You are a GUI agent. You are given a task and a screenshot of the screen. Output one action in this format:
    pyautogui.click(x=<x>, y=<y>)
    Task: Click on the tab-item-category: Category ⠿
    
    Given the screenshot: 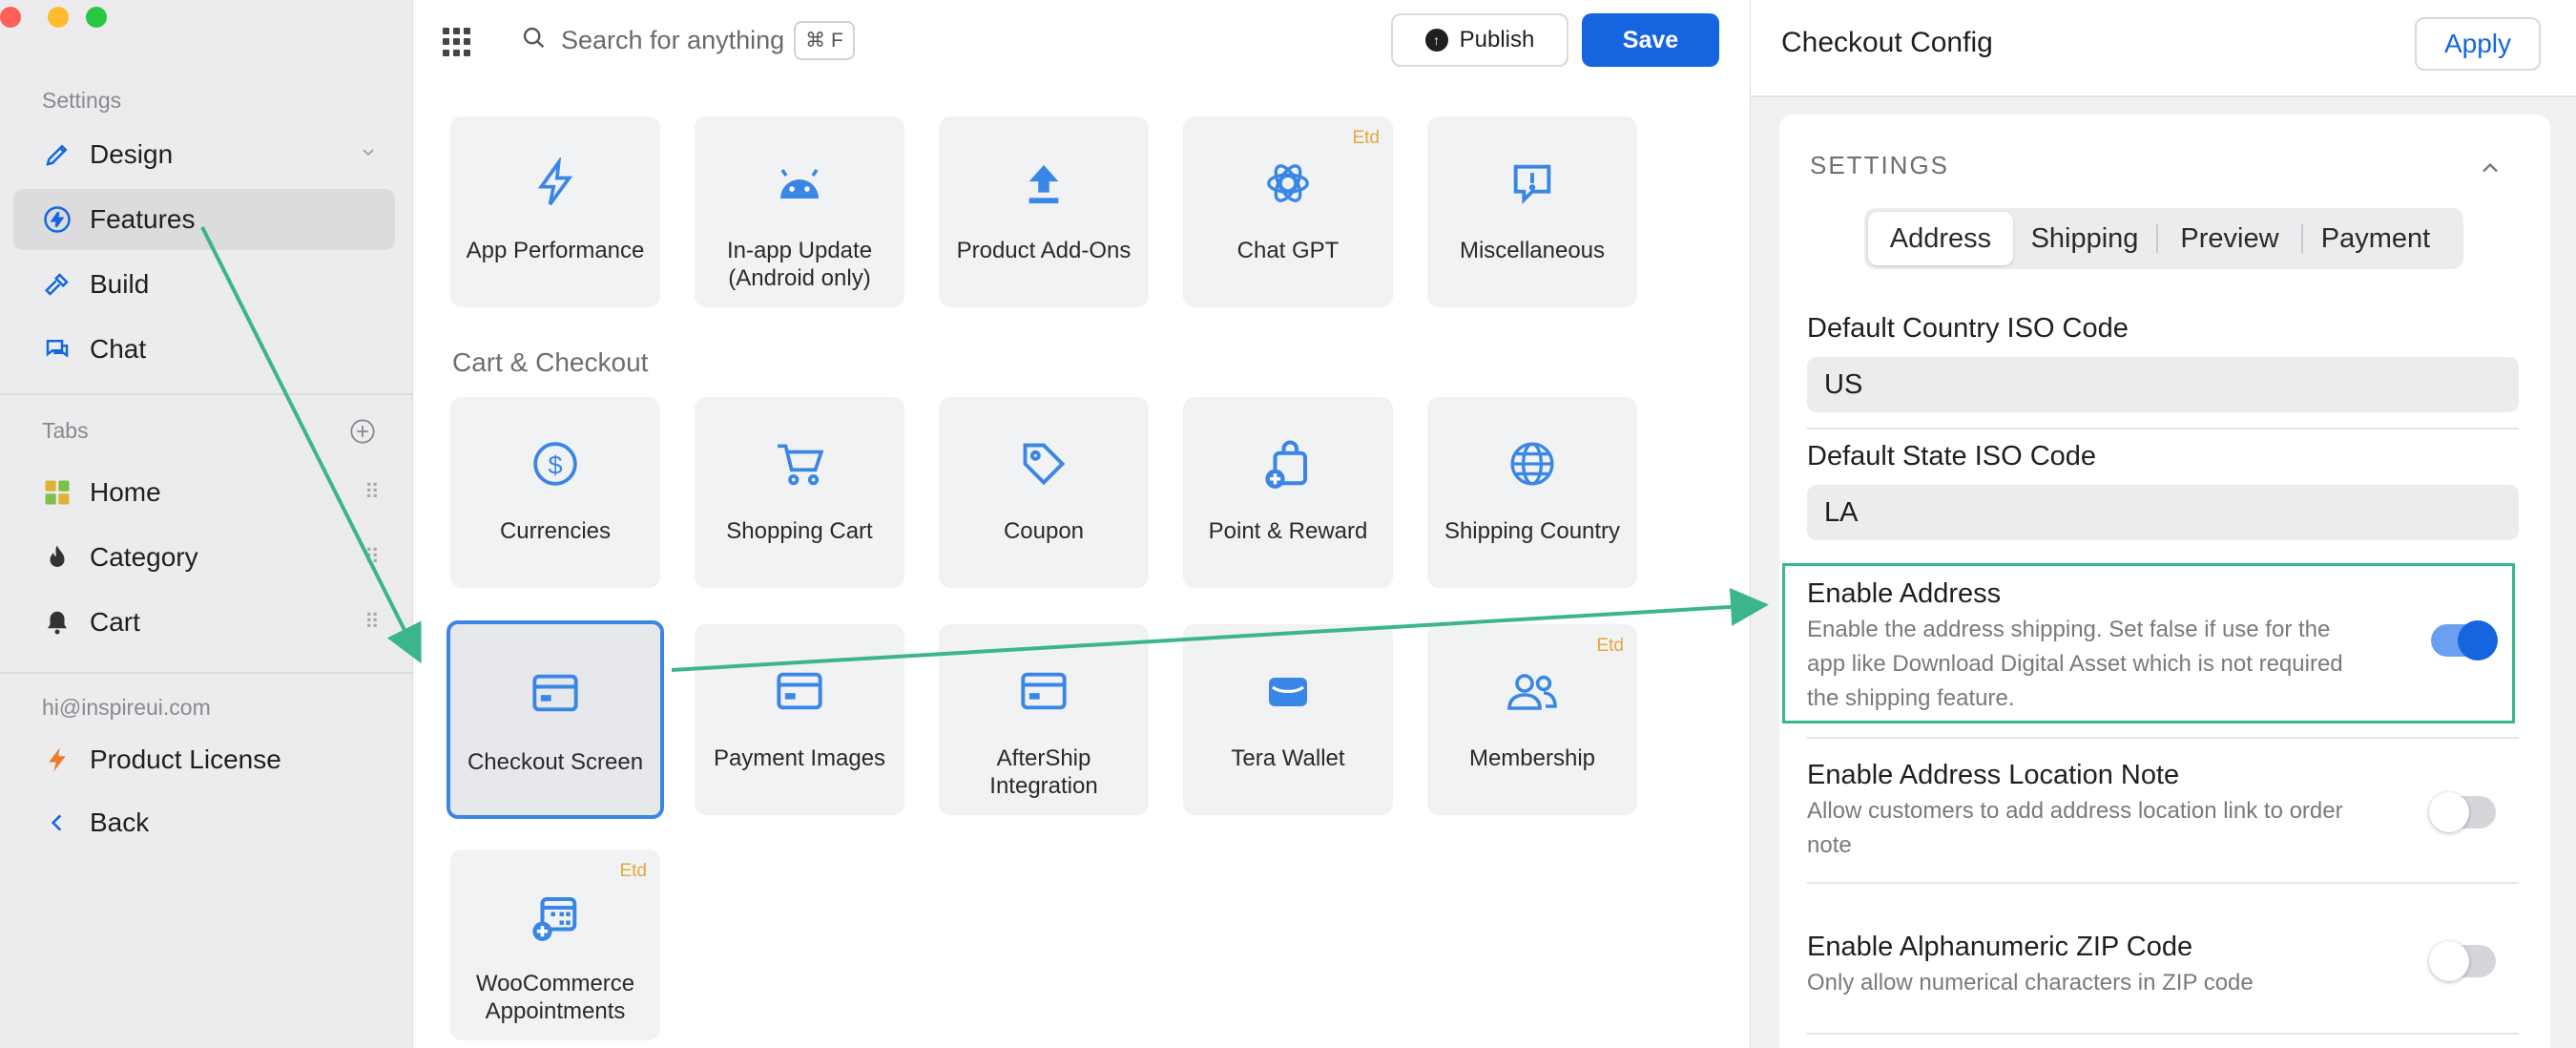 What is the action you would take?
    pyautogui.click(x=204, y=557)
    